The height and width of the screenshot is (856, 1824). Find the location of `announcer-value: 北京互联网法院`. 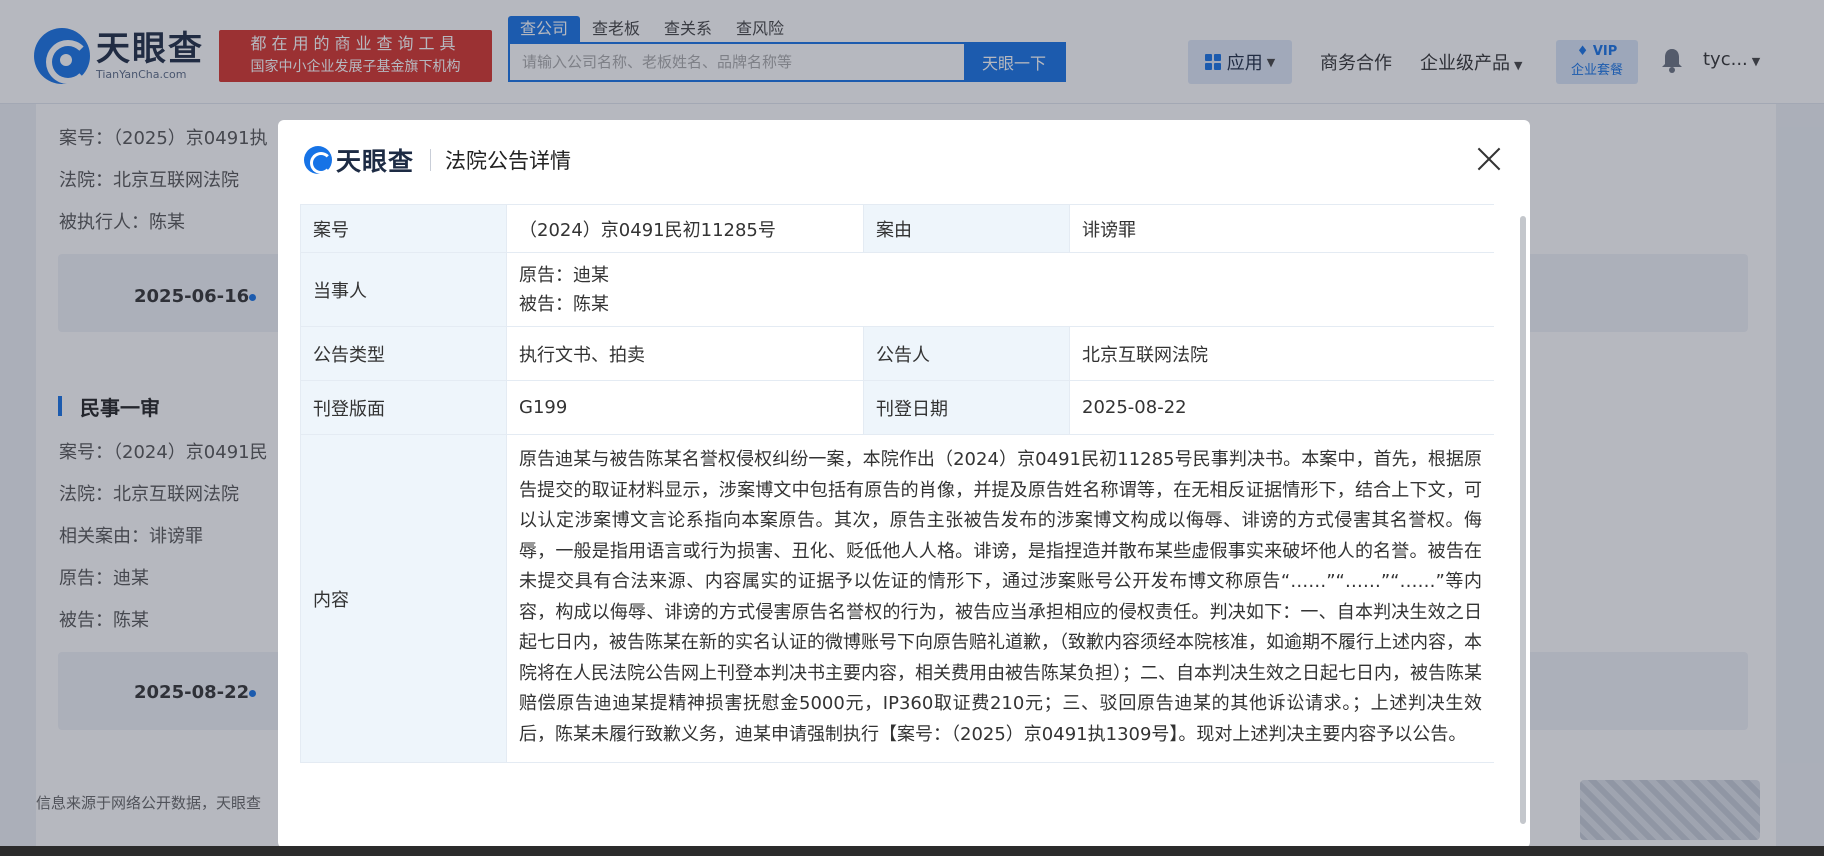

announcer-value: 北京互联网法院 is located at coordinates (1281, 353).